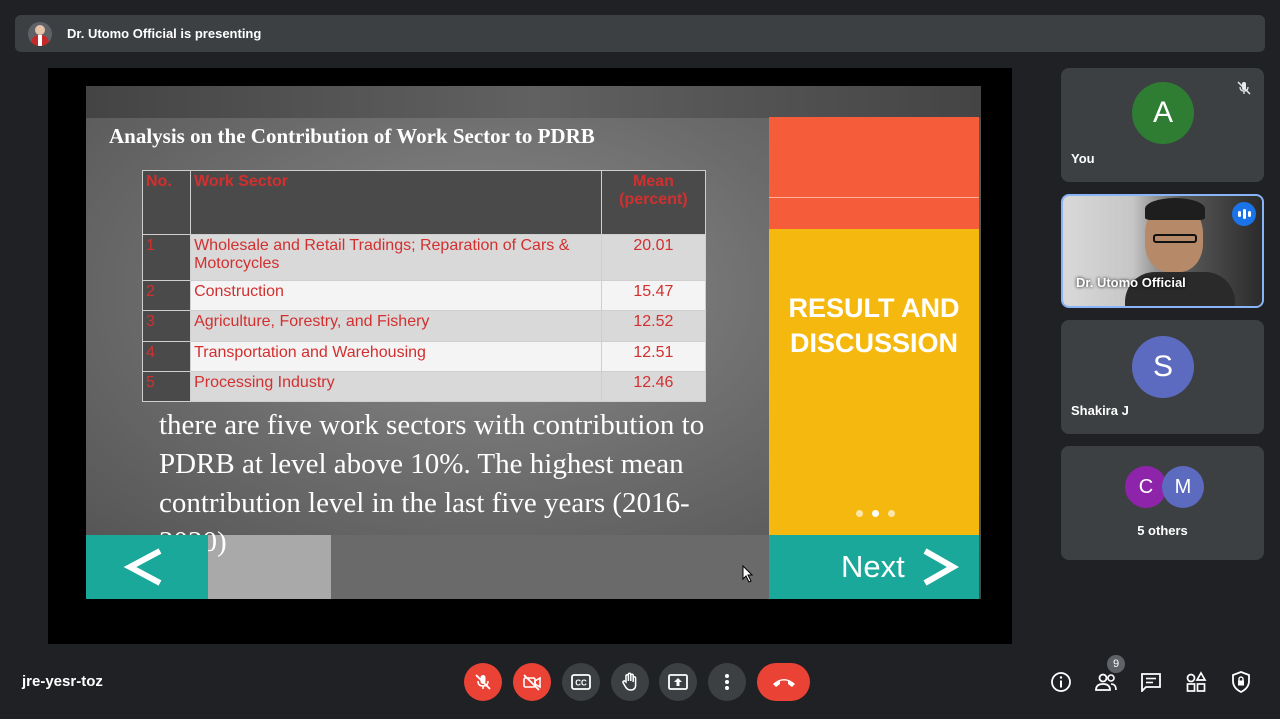 This screenshot has height=719, width=1280. Describe the element at coordinates (653, 356) in the screenshot. I see `row-mean: 12.51` at that location.